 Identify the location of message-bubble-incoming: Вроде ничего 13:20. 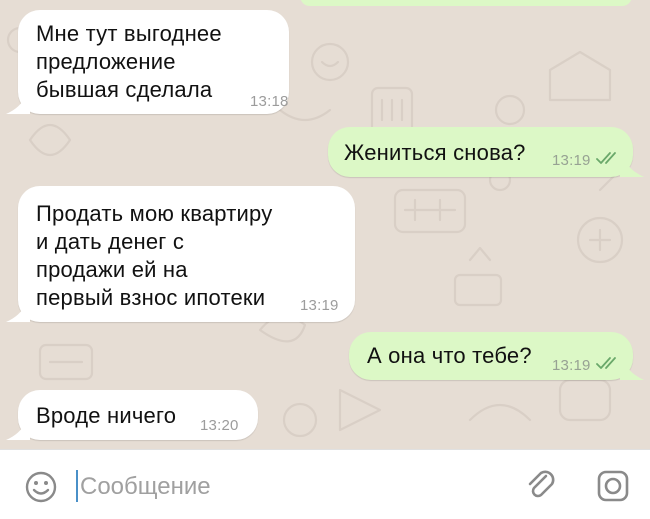
(138, 415).